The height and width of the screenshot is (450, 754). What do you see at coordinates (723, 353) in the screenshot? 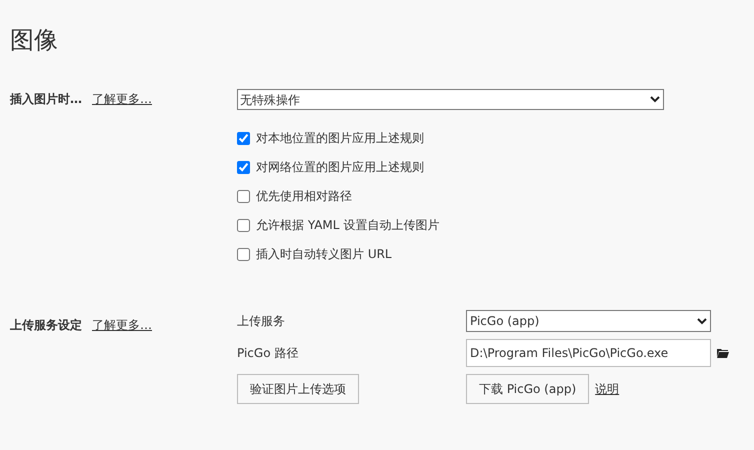
I see `folder-icon` at bounding box center [723, 353].